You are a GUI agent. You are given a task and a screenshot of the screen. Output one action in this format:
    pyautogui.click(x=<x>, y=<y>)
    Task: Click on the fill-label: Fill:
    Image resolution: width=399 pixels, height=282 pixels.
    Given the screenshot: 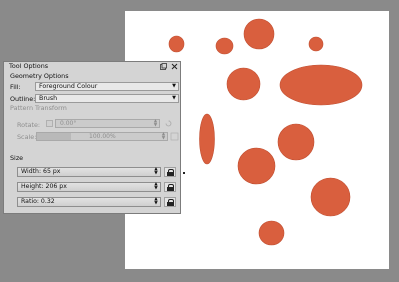 What is the action you would take?
    pyautogui.click(x=15, y=87)
    